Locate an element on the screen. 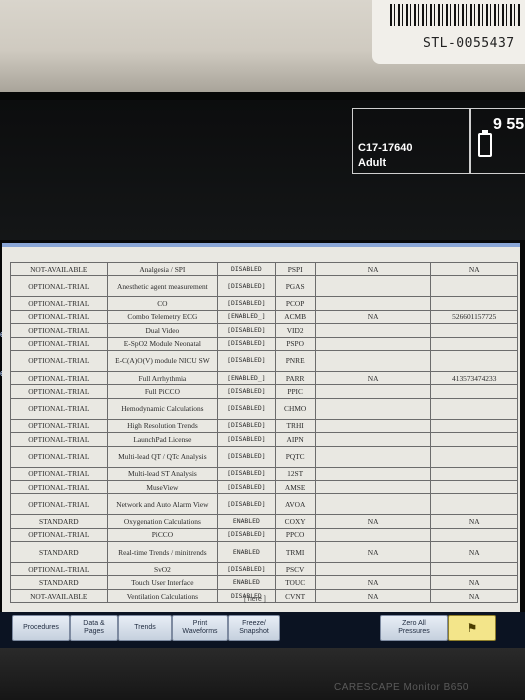 The width and height of the screenshot is (525, 700). code-cell: PARR is located at coordinates (295, 378).